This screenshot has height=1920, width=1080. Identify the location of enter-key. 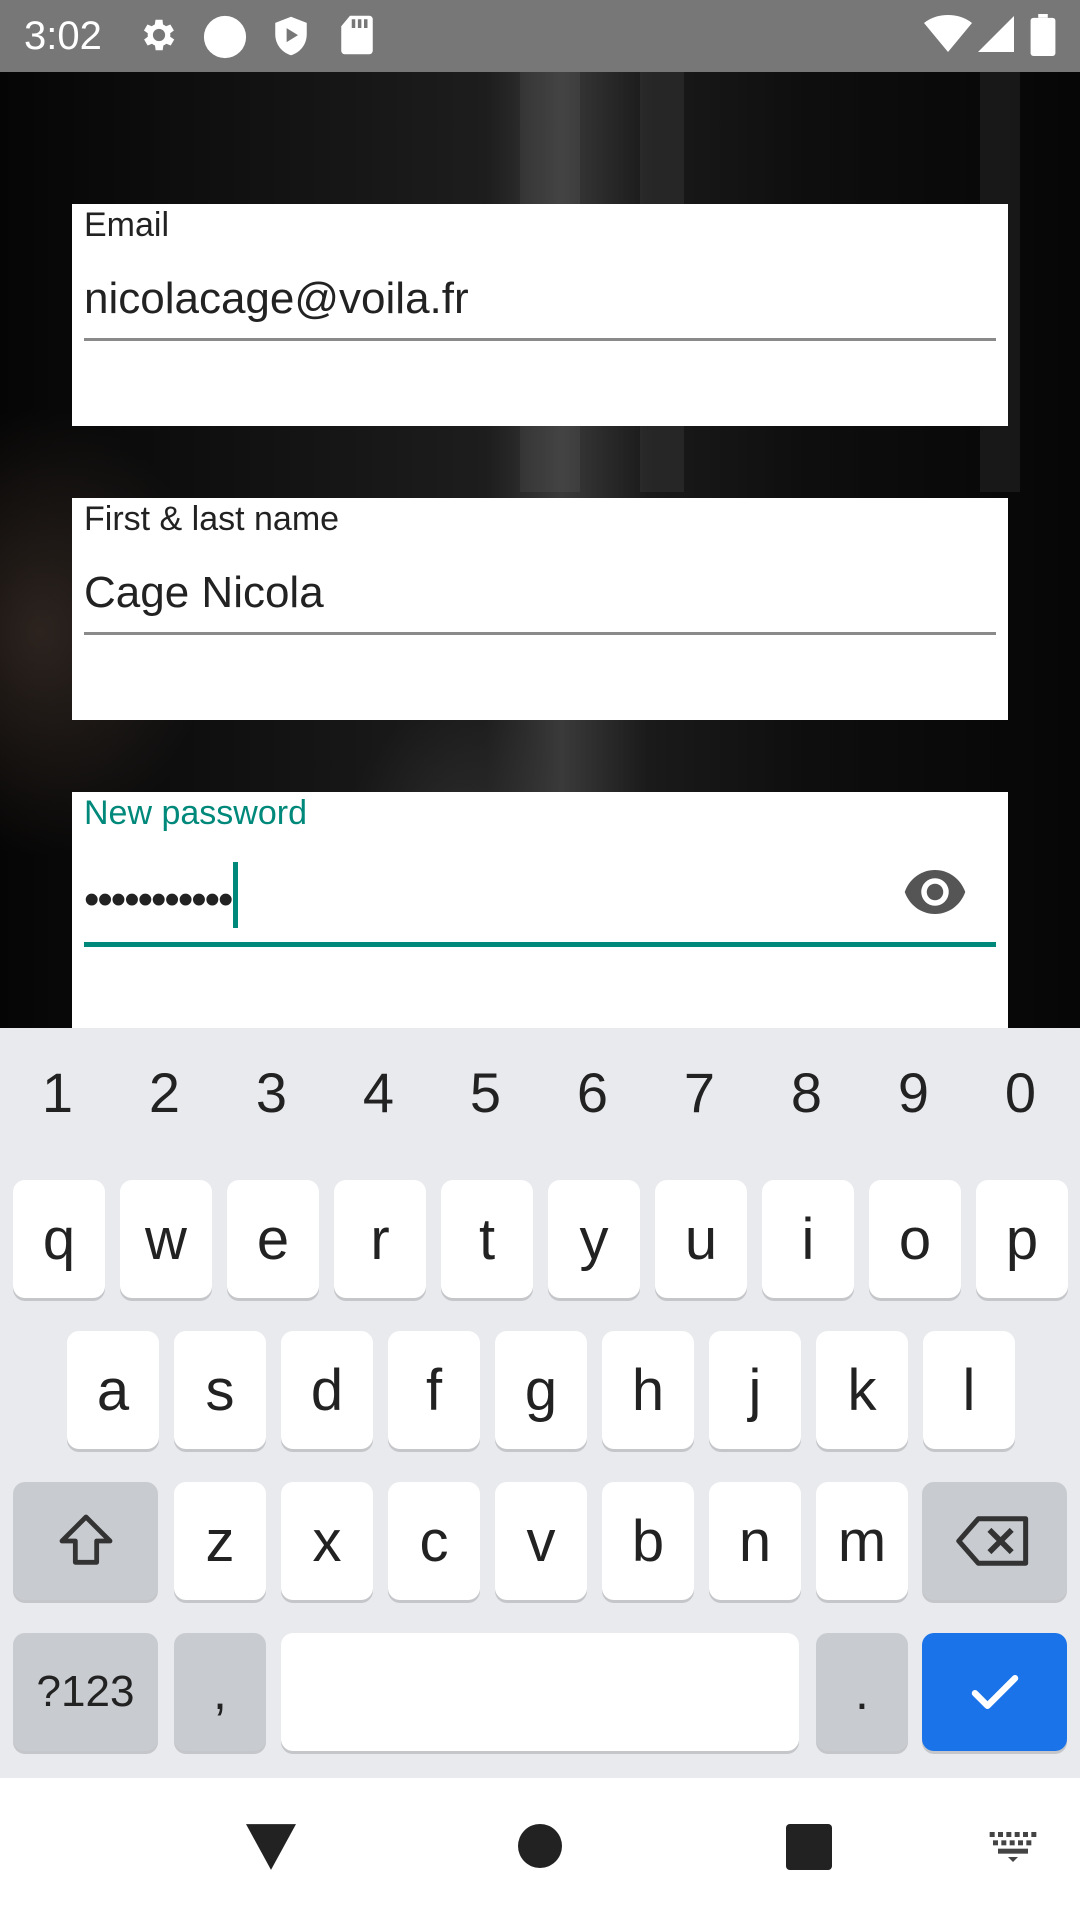
(994, 1692).